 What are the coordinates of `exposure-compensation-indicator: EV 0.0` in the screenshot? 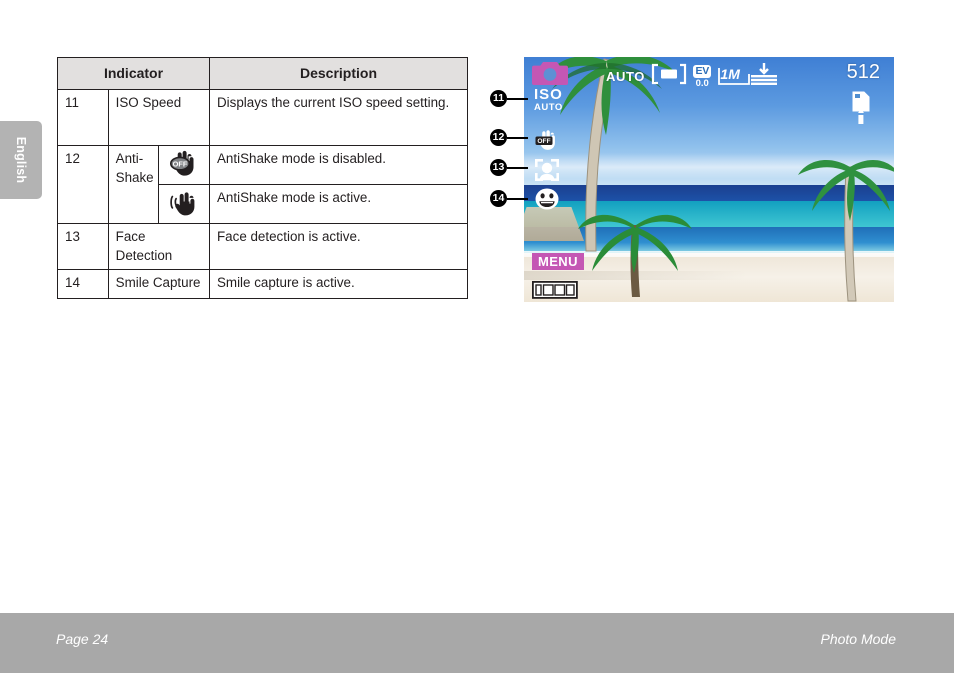 It's located at (702, 77).